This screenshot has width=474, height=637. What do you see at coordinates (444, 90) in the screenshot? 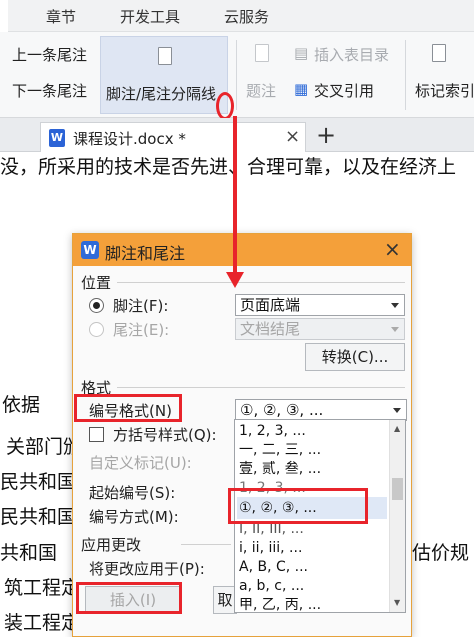
I see `mark-index-button: 标记索引` at bounding box center [444, 90].